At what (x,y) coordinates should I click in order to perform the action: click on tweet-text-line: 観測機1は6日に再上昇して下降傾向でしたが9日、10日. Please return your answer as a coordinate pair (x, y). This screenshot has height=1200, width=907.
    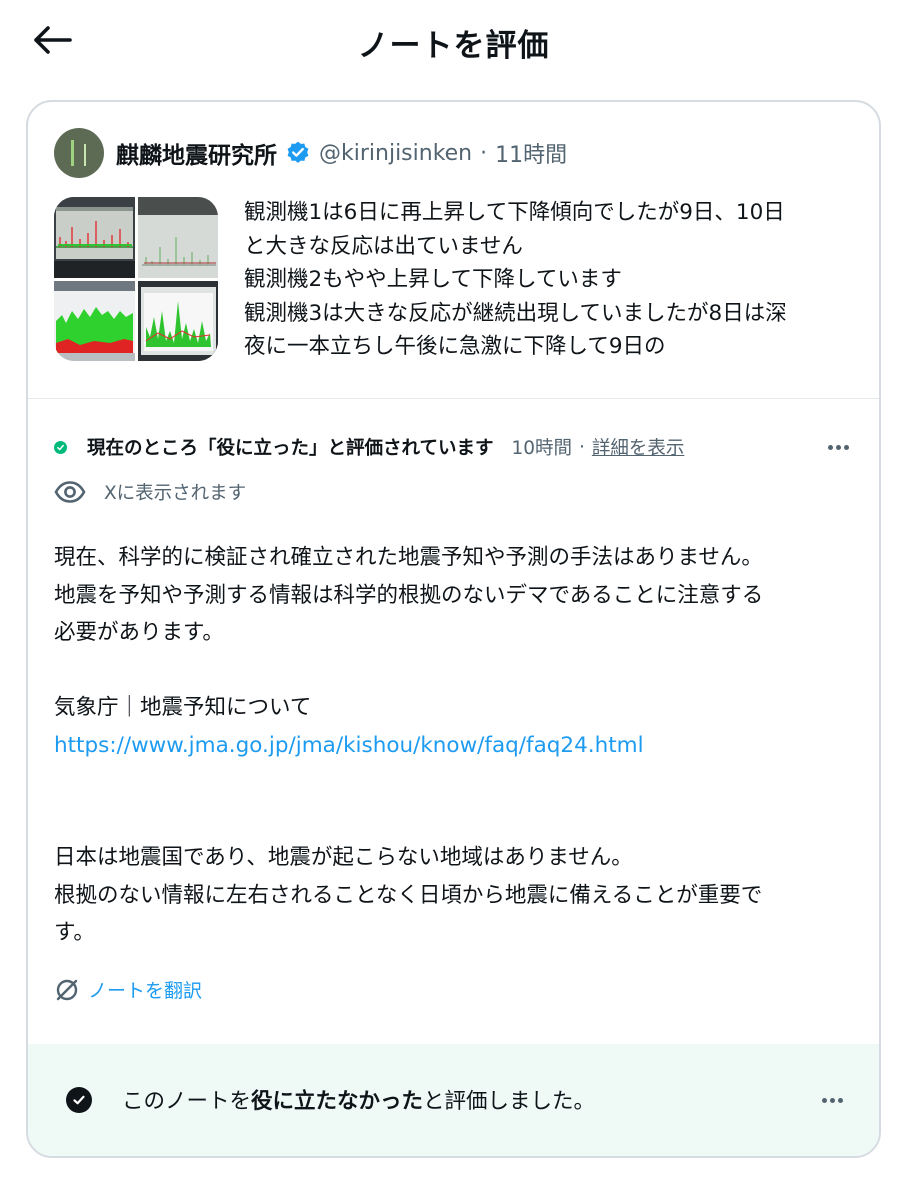
    Looking at the image, I should click on (514, 212).